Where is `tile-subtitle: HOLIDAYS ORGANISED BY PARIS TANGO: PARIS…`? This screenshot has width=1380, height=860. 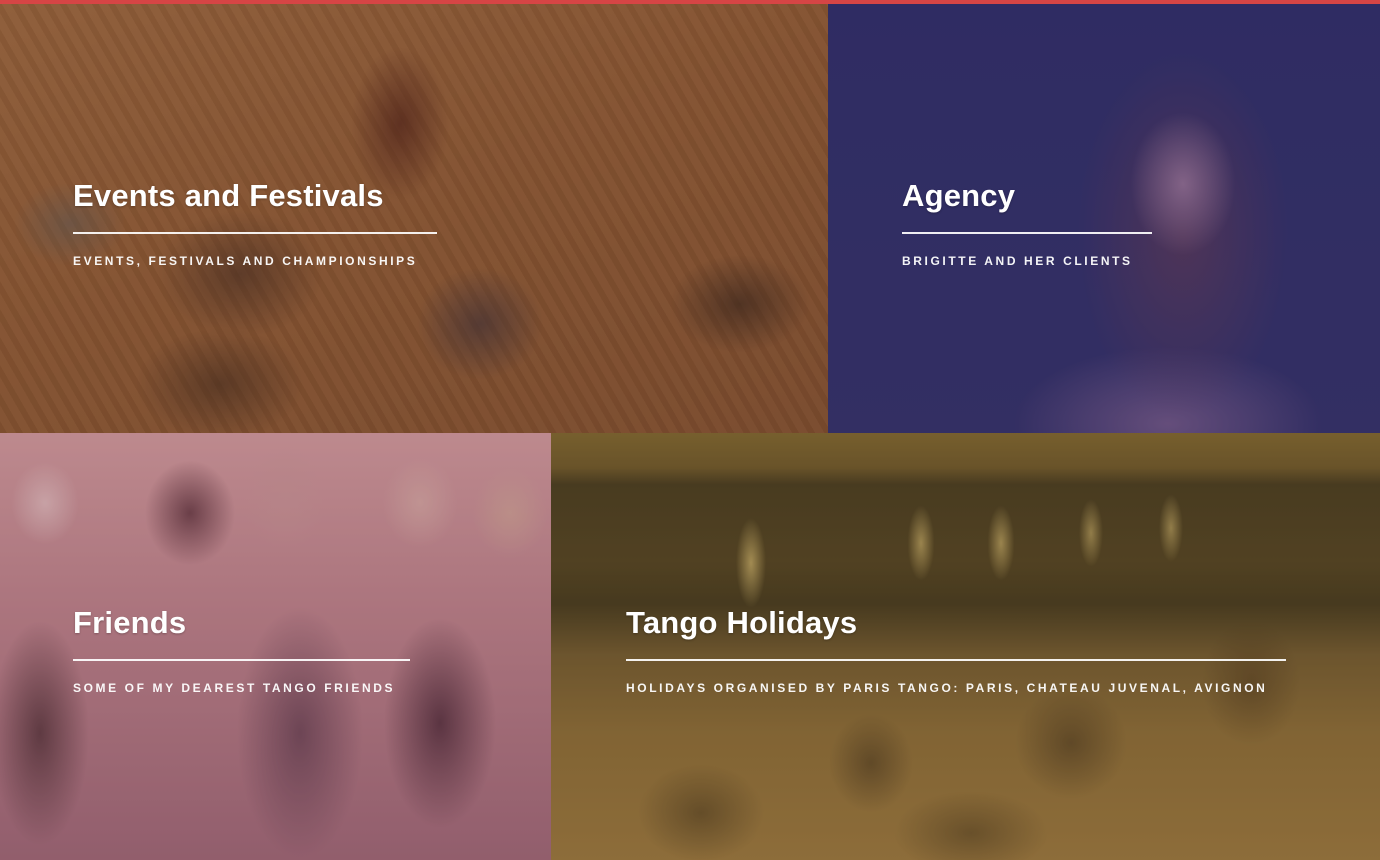
tile-subtitle: HOLIDAYS ORGANISED BY PARIS TANGO: PARIS… is located at coordinates (947, 688).